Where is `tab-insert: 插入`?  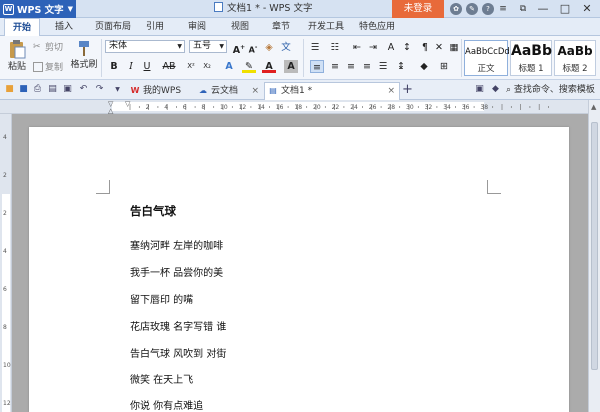 tab-insert: 插入 is located at coordinates (64, 27).